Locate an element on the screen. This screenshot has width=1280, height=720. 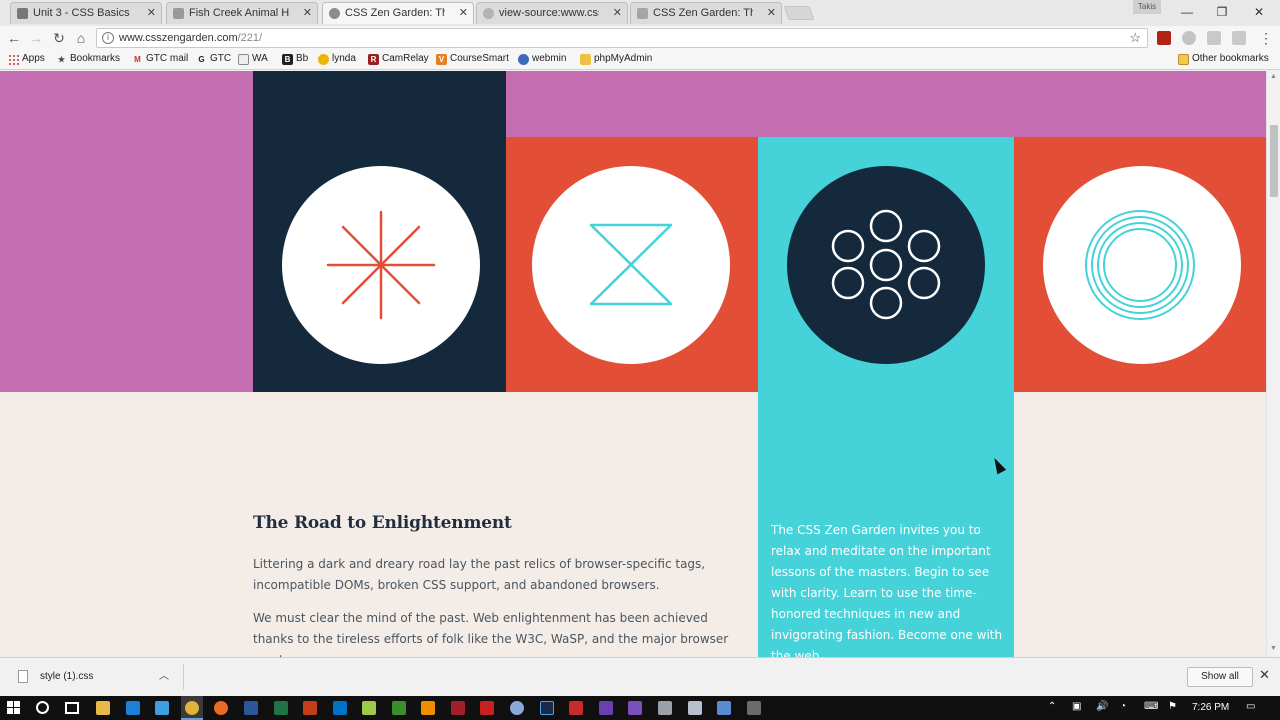
firefox-icon is located at coordinates (221, 708).